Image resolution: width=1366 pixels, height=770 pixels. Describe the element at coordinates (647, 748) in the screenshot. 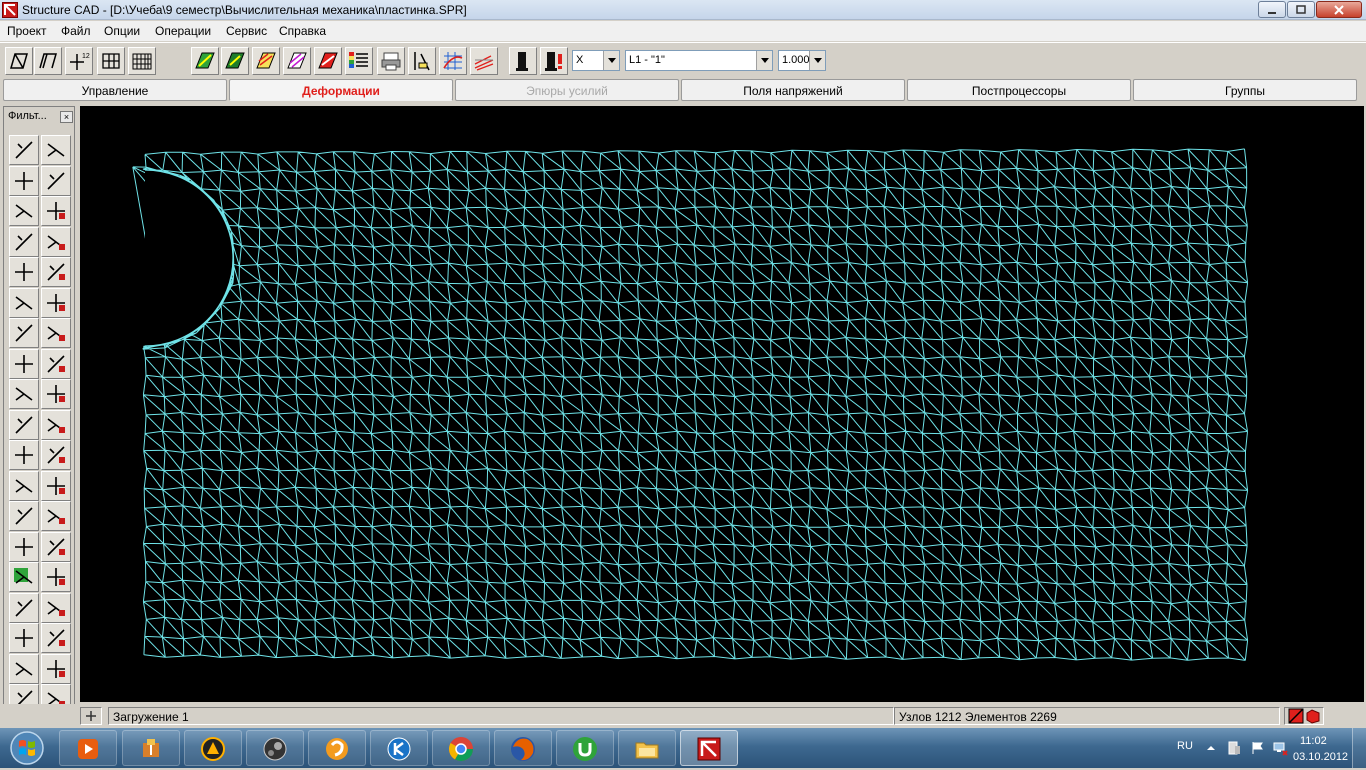

I see `taskbar-explorer` at that location.